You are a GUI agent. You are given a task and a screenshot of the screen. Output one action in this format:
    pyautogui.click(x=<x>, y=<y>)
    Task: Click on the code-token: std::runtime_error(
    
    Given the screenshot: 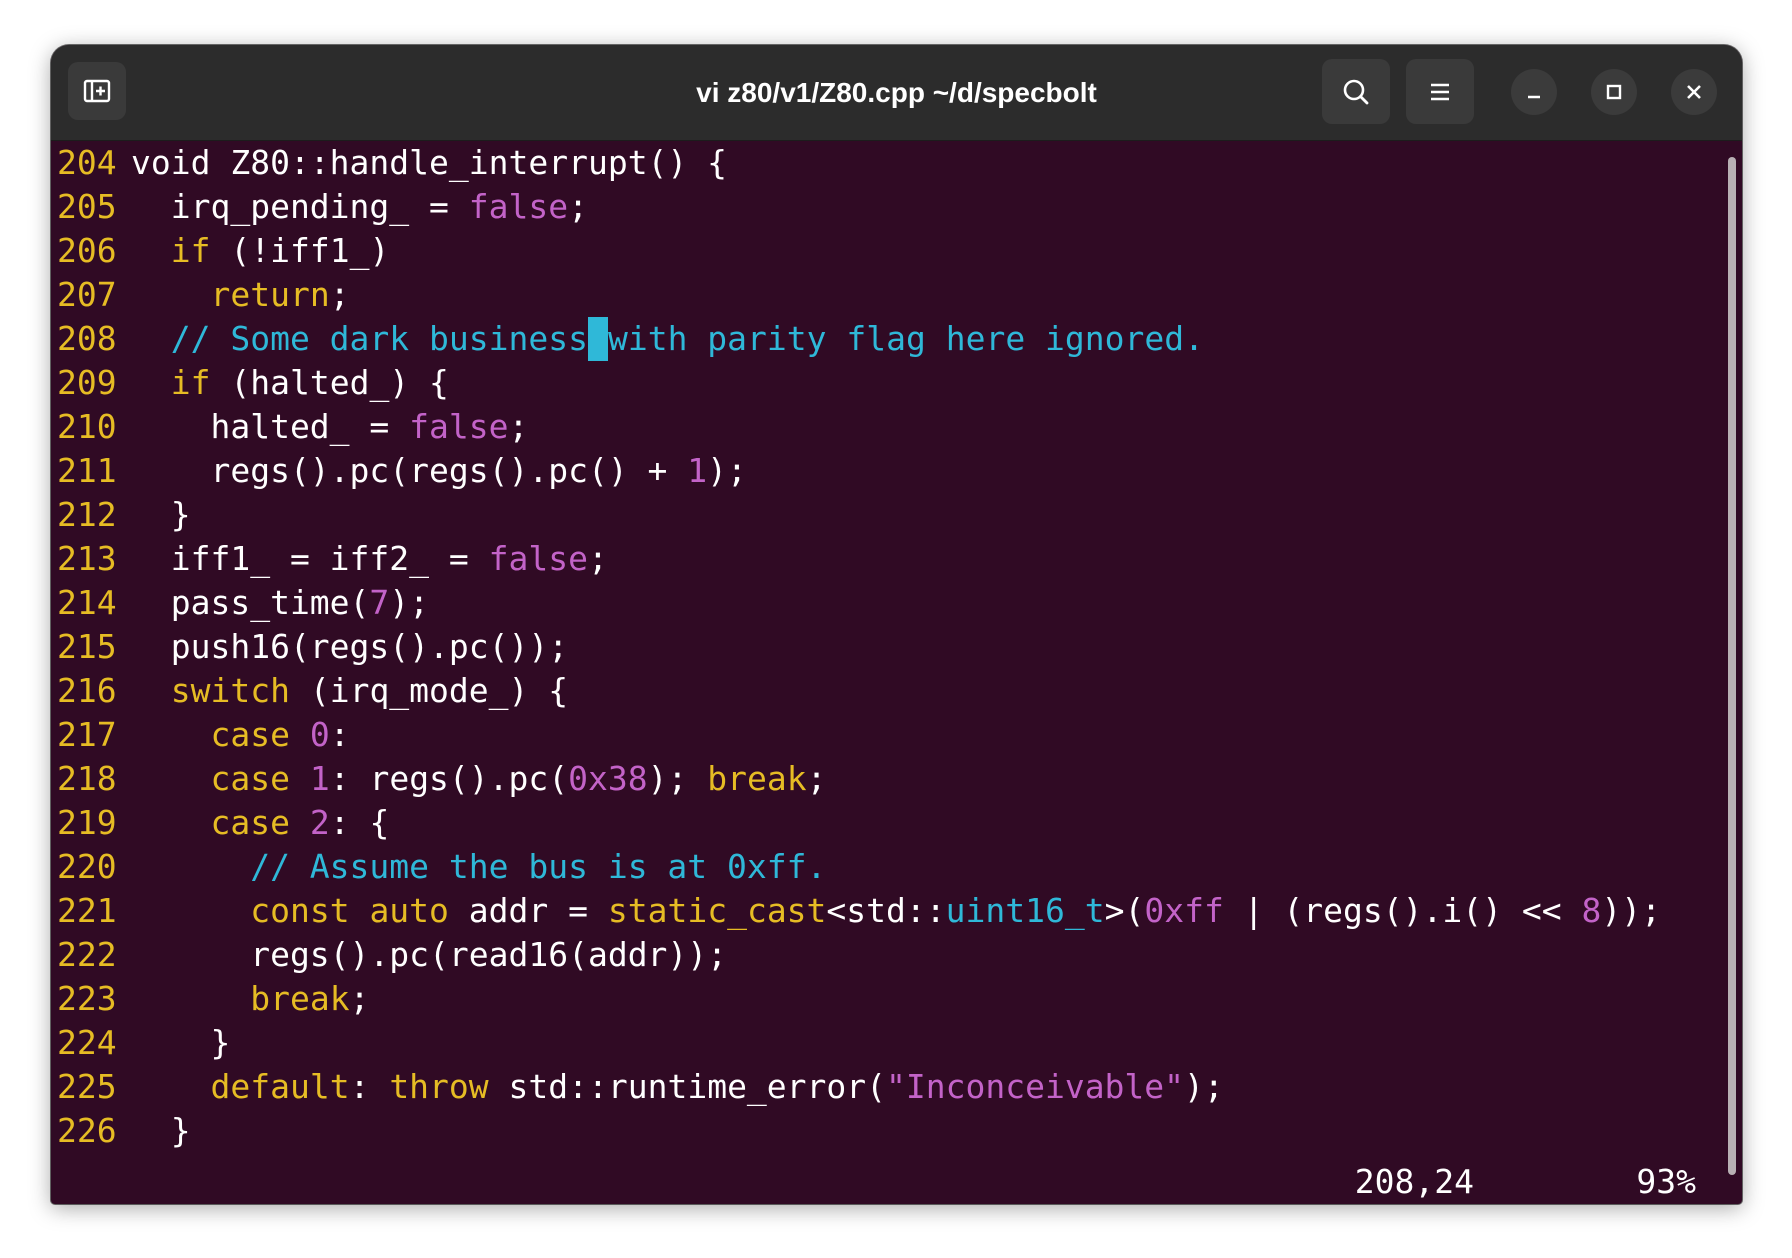 What is the action you would take?
    pyautogui.click(x=687, y=1086)
    